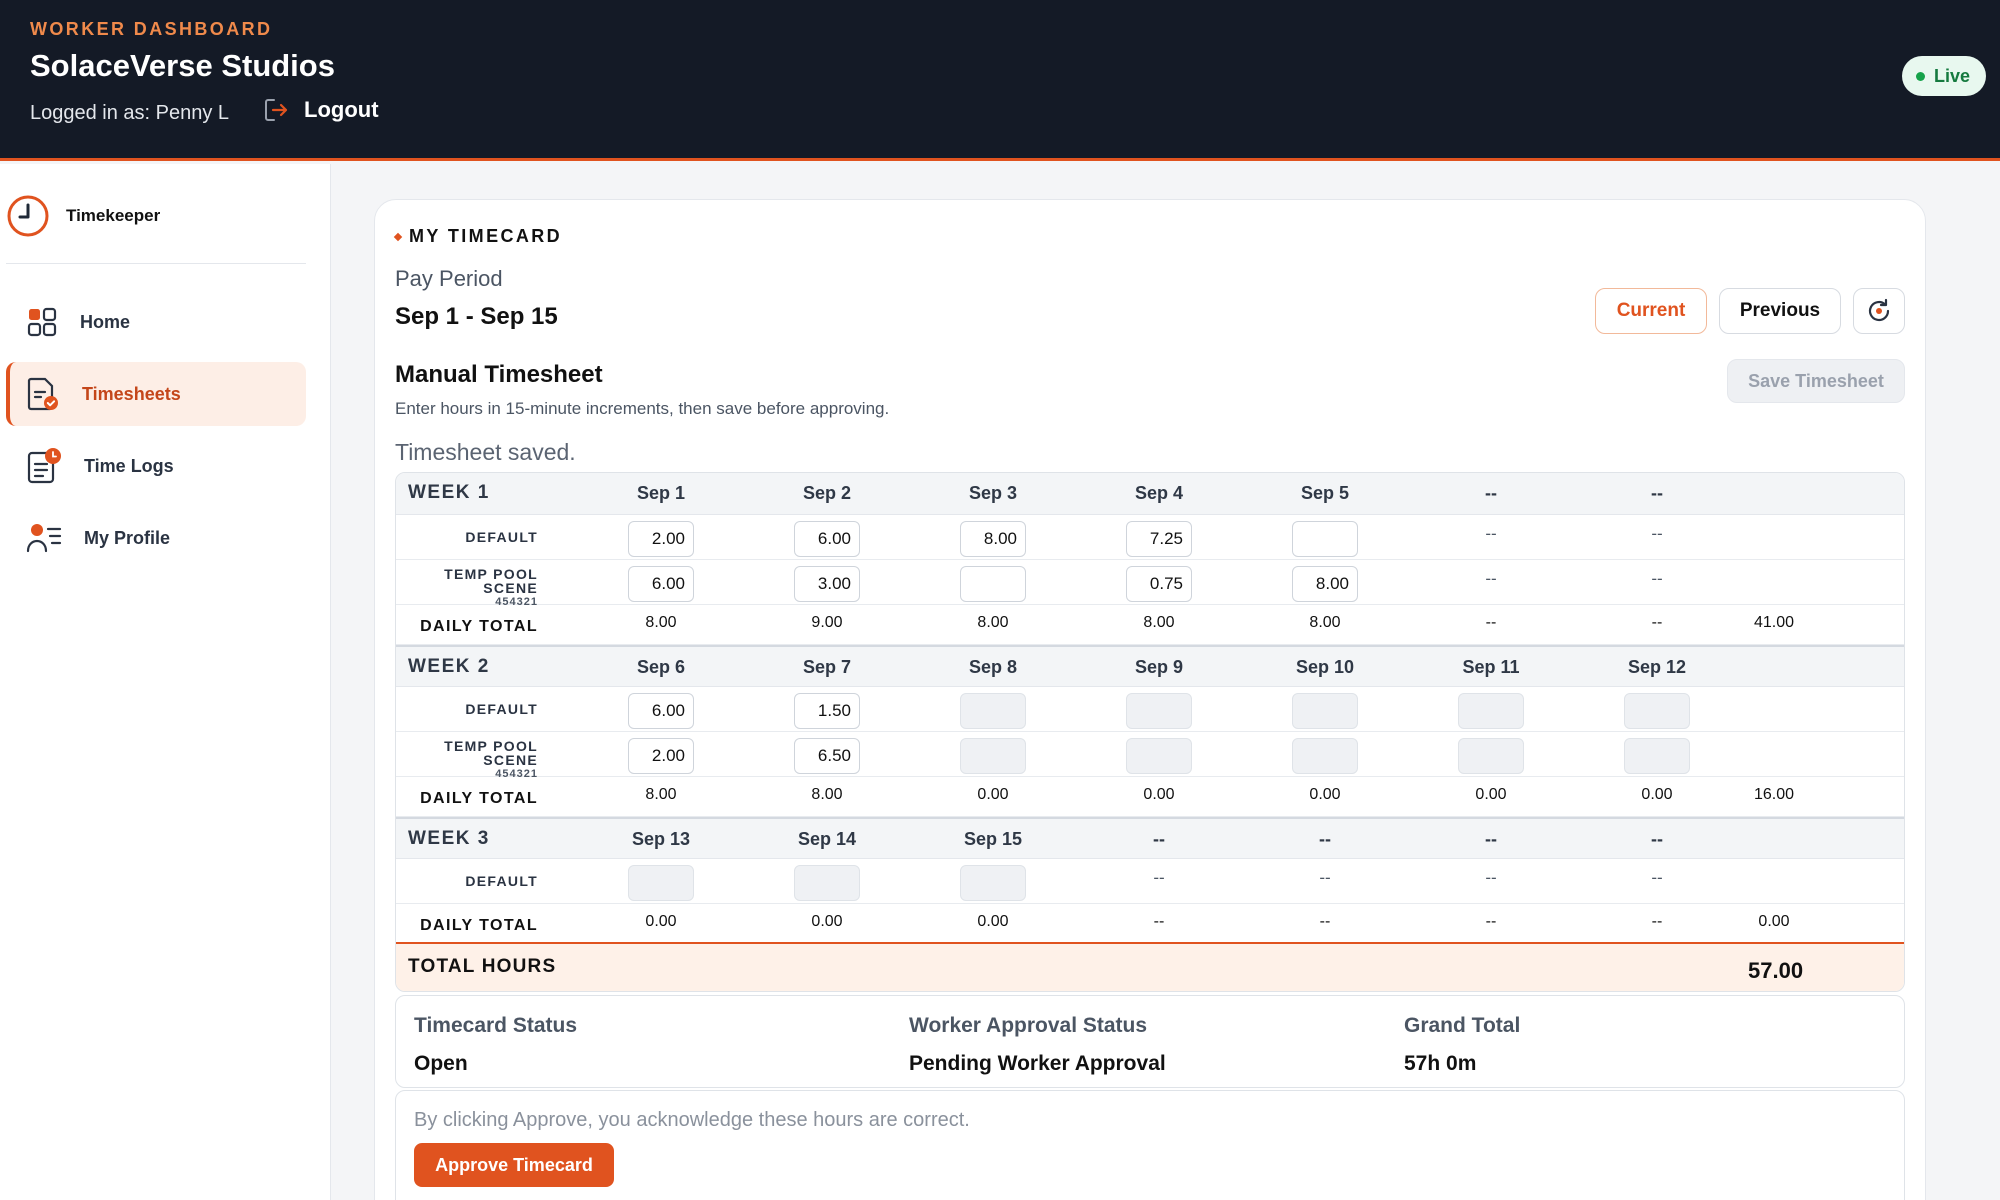 This screenshot has width=2000, height=1200. What do you see at coordinates (113, 215) in the screenshot?
I see `brand-label: Timekeeper` at bounding box center [113, 215].